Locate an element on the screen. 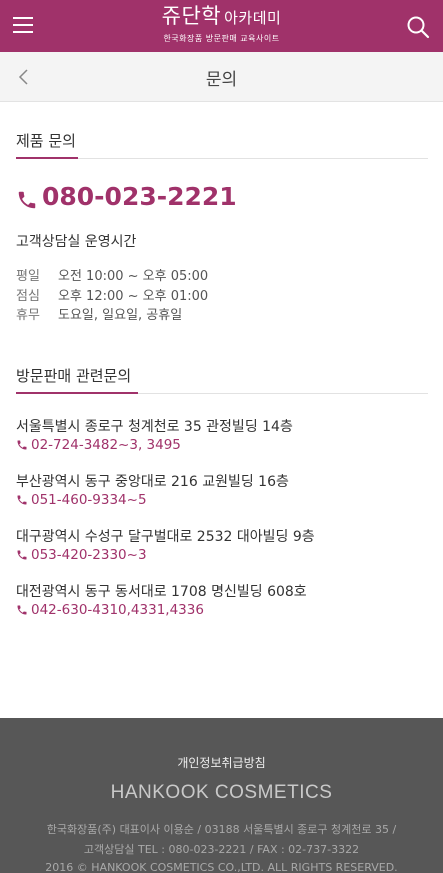  branch-phone: 02-724-3482~3, 3495 is located at coordinates (106, 445).